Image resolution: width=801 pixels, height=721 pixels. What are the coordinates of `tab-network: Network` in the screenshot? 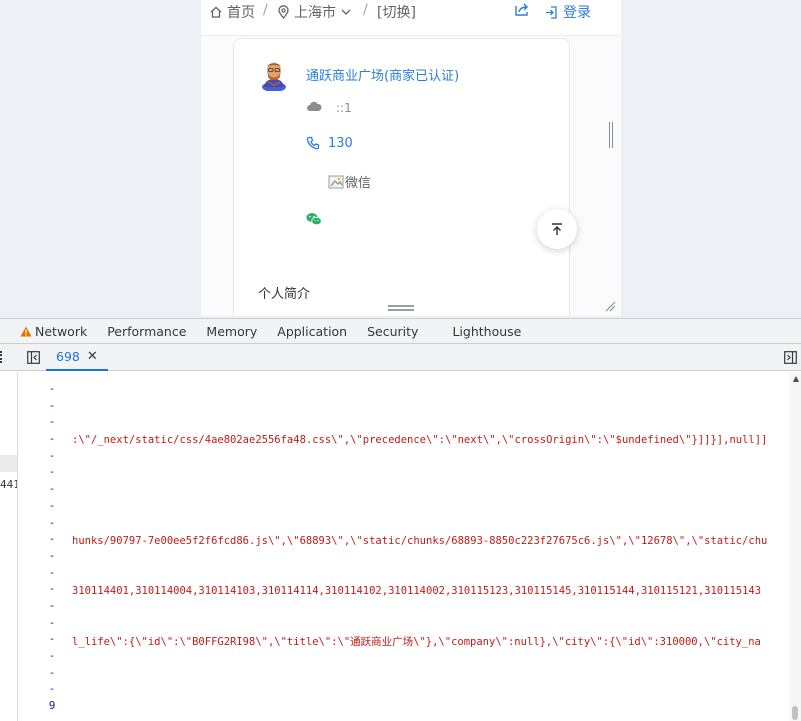 It's located at (48, 331).